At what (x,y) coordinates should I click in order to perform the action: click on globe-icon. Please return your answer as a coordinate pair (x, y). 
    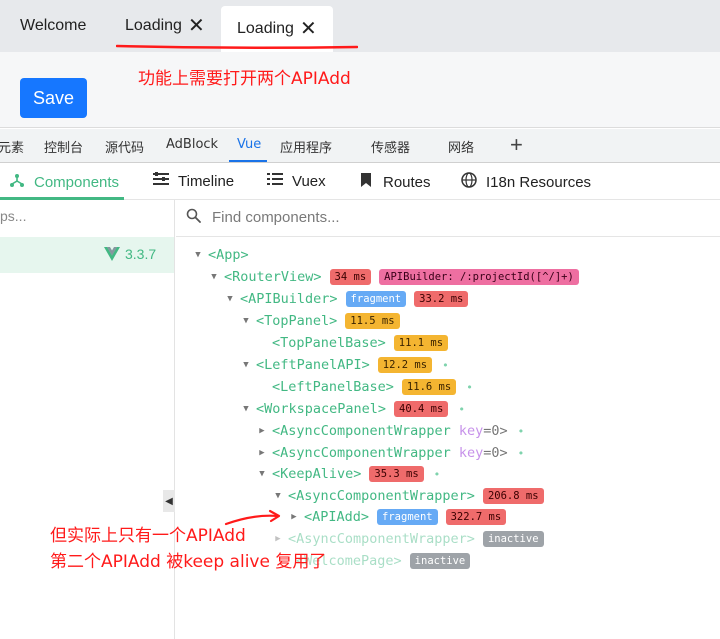
    Looking at the image, I should click on (469, 182).